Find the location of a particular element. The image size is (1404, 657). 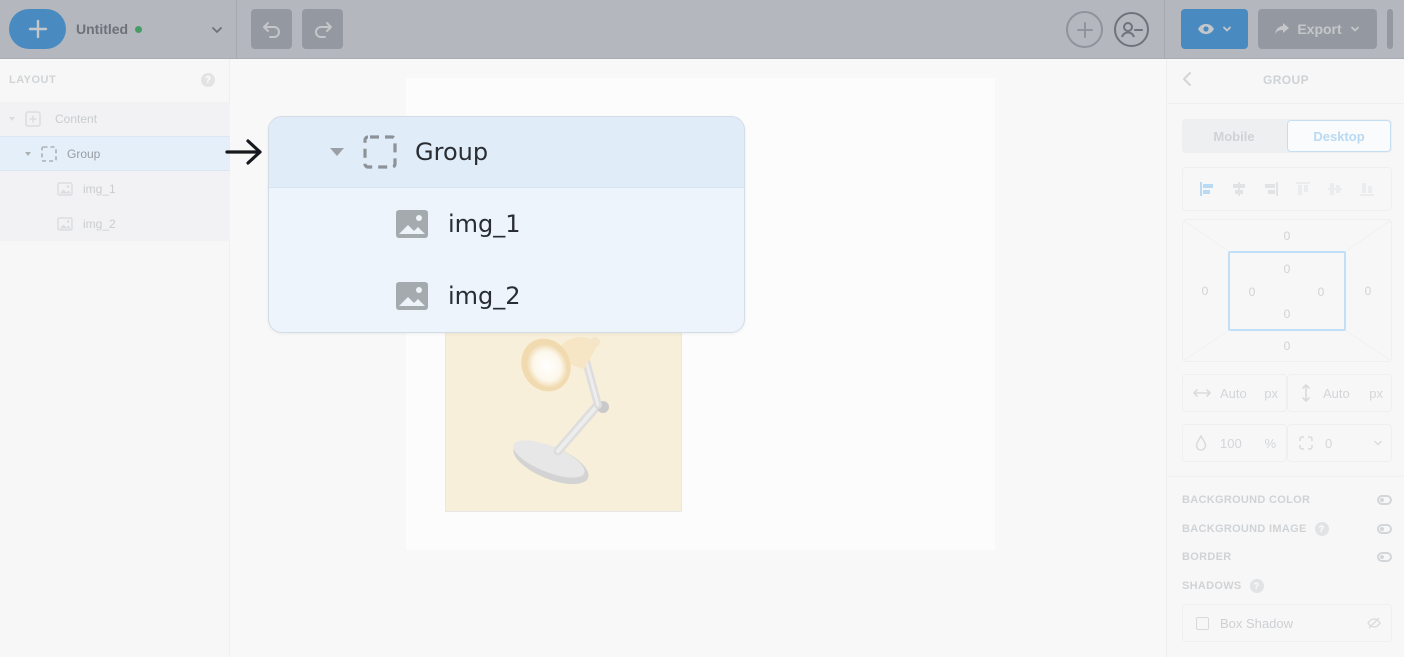

export-label: Export is located at coordinates (1319, 29).